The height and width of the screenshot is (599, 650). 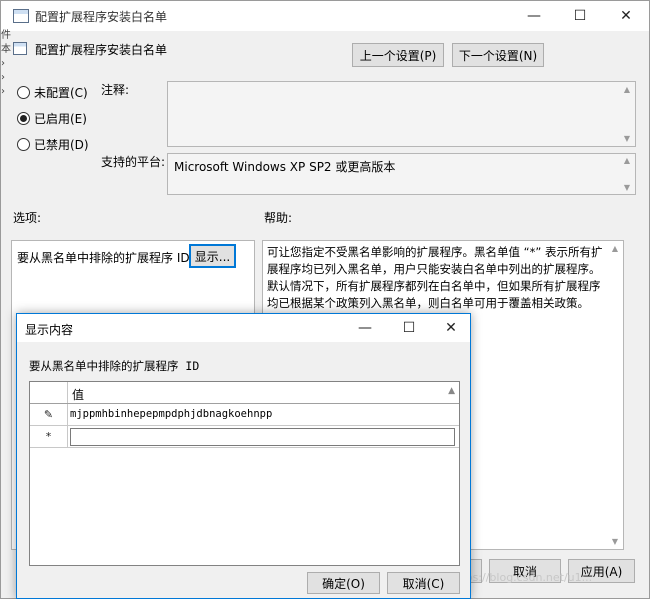 I want to click on previous-setting-button: 上一个设置(P), so click(x=398, y=55).